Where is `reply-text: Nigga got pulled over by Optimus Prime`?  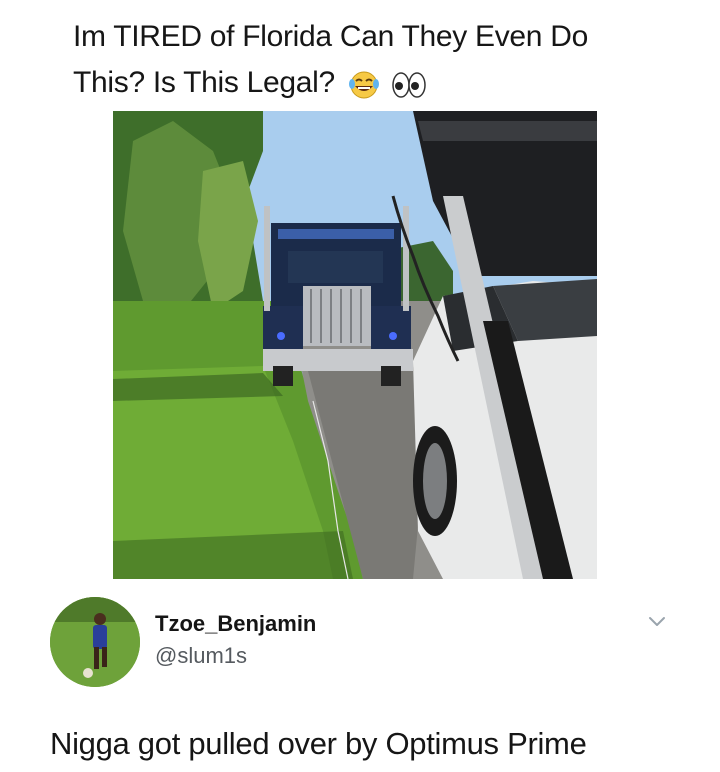
reply-text: Nigga got pulled over by Optimus Prime is located at coordinates (318, 743).